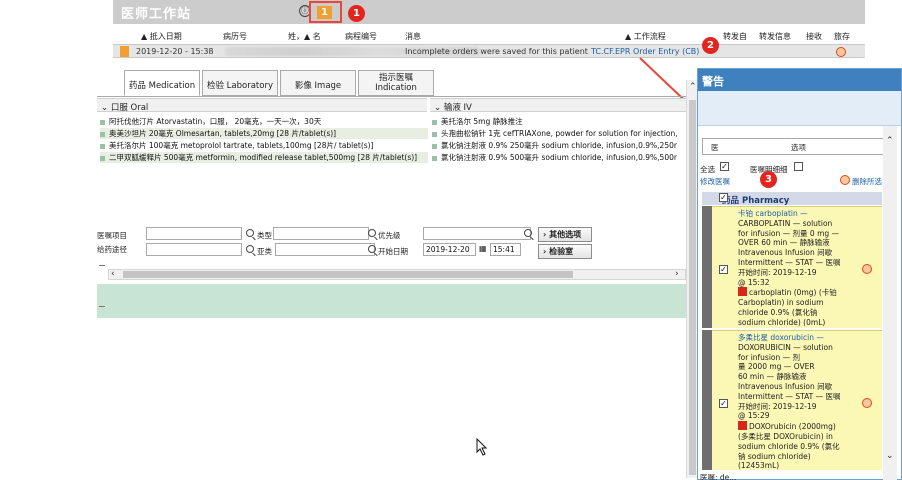  Describe the element at coordinates (768, 179) in the screenshot. I see `callout-3: 3` at that location.